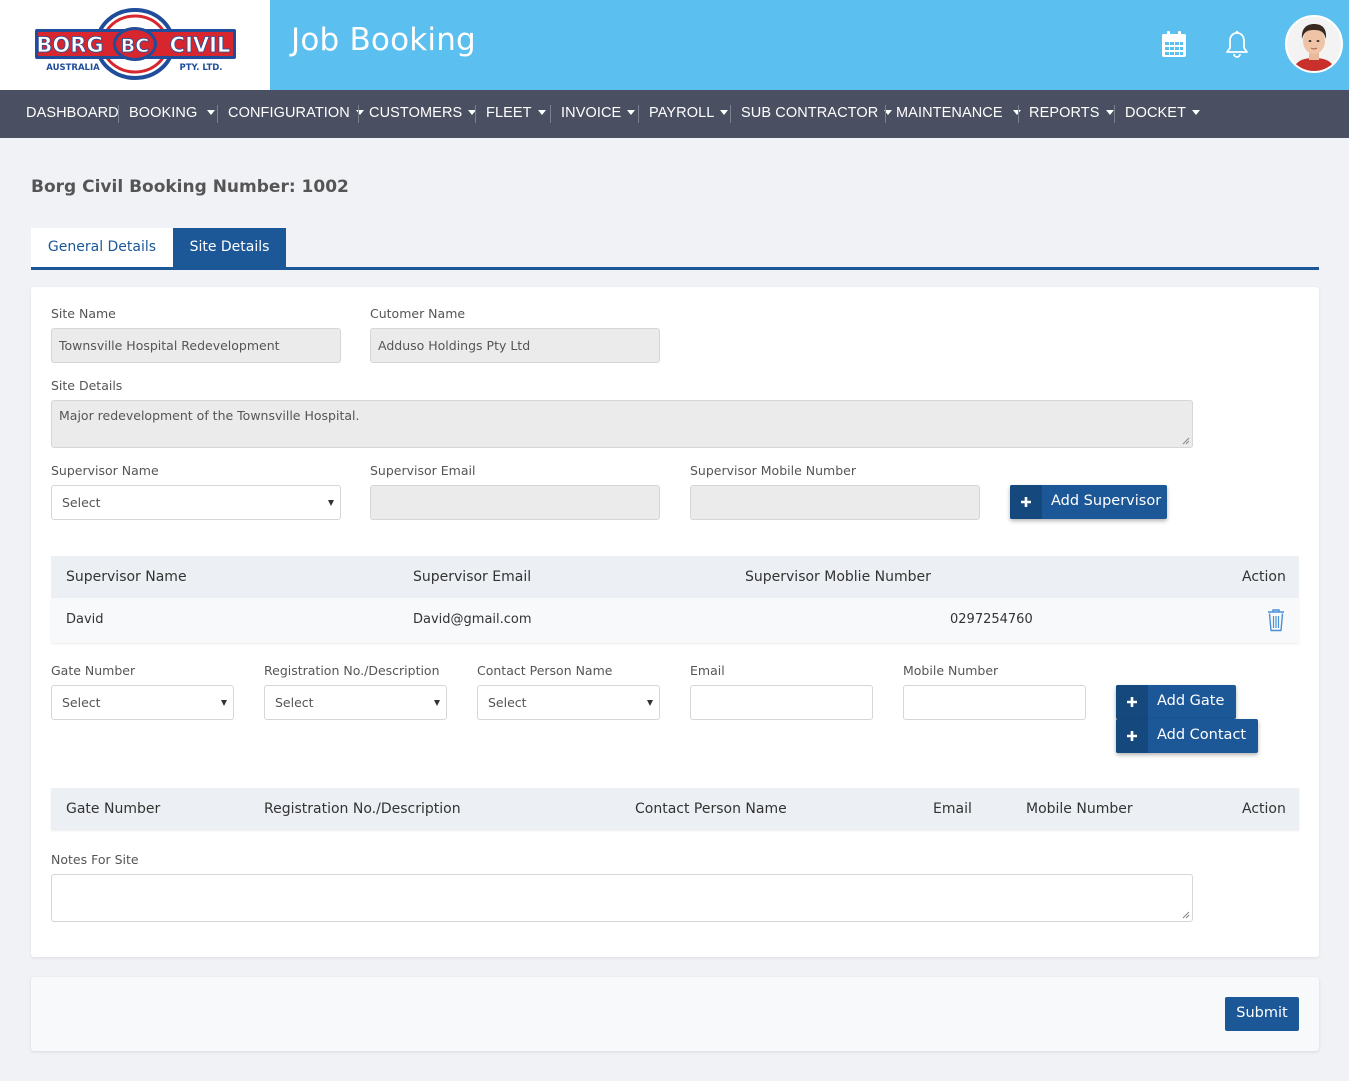 The image size is (1349, 1081). What do you see at coordinates (105, 470) in the screenshot?
I see `supervisor-name-label: Supervisor Name` at bounding box center [105, 470].